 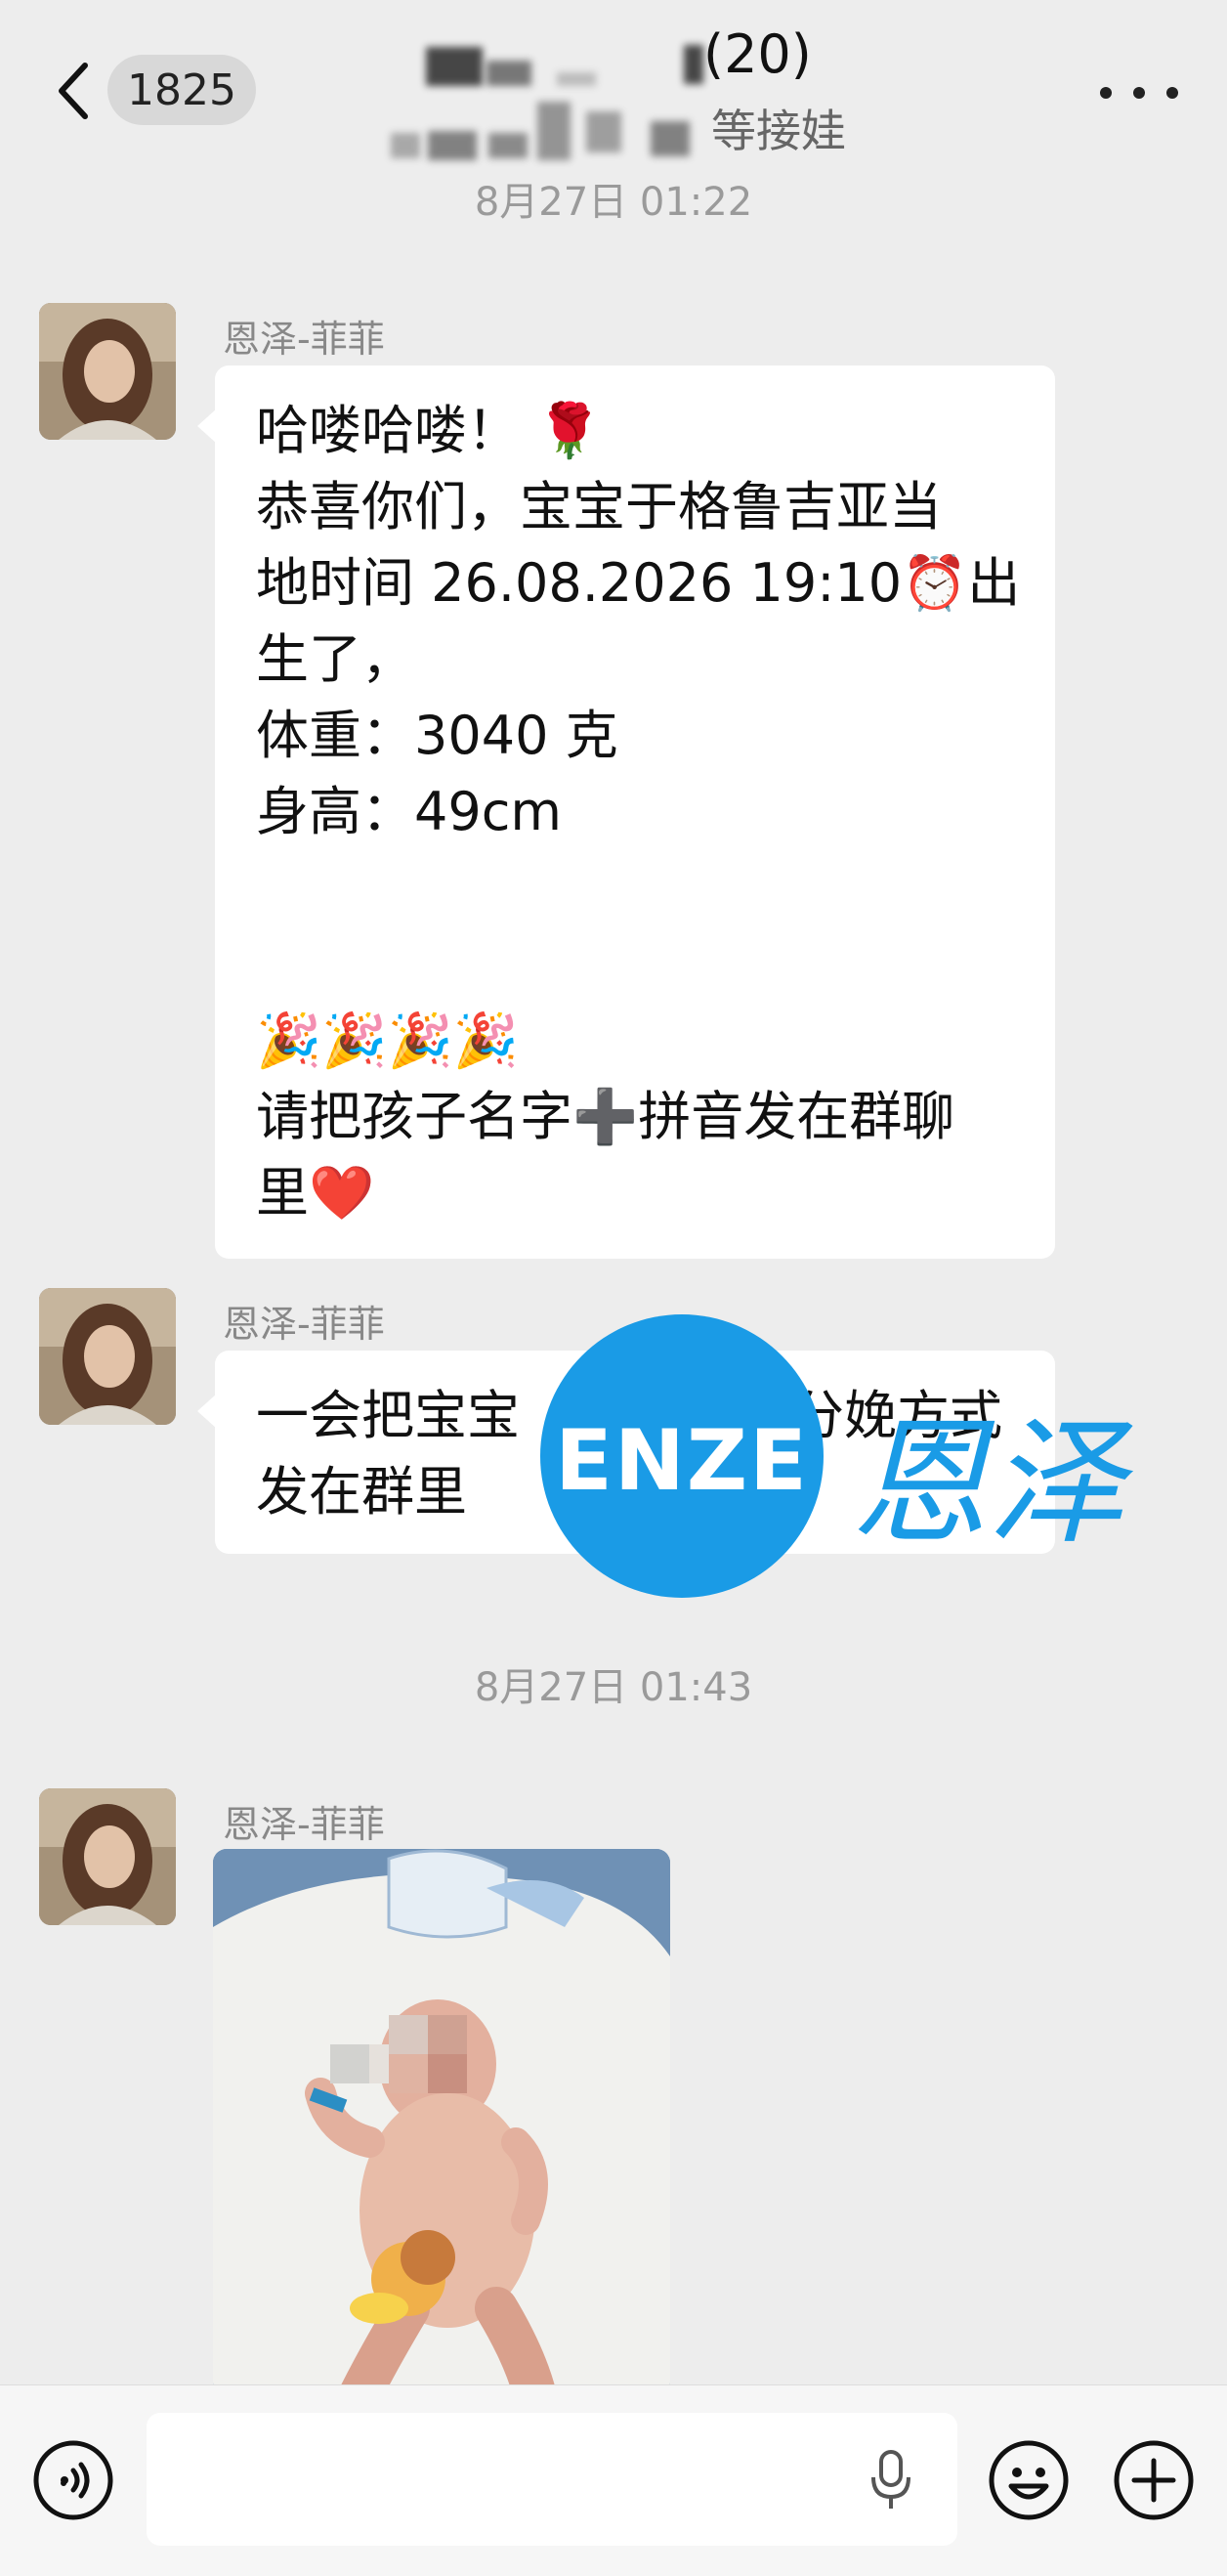 I want to click on watermark-latin-text: ENZE, so click(x=682, y=1461).